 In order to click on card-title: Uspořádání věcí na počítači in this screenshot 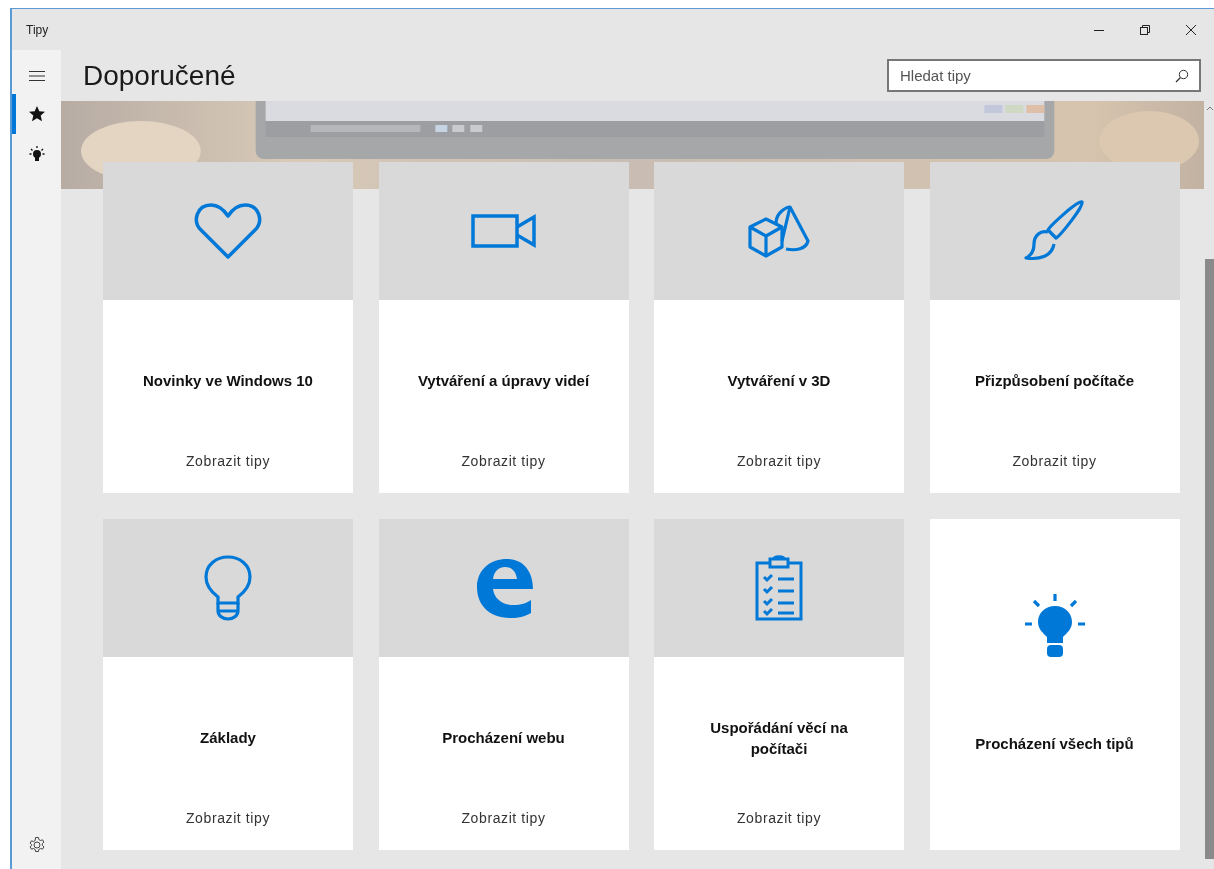, I will do `click(779, 738)`.